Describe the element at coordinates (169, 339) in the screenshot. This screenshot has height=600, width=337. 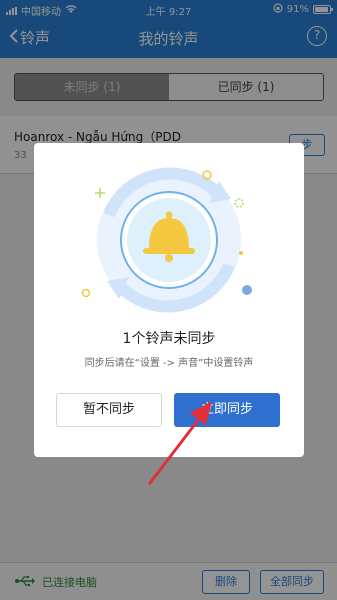
I see `dialog-title: 1个铃声未同步` at that location.